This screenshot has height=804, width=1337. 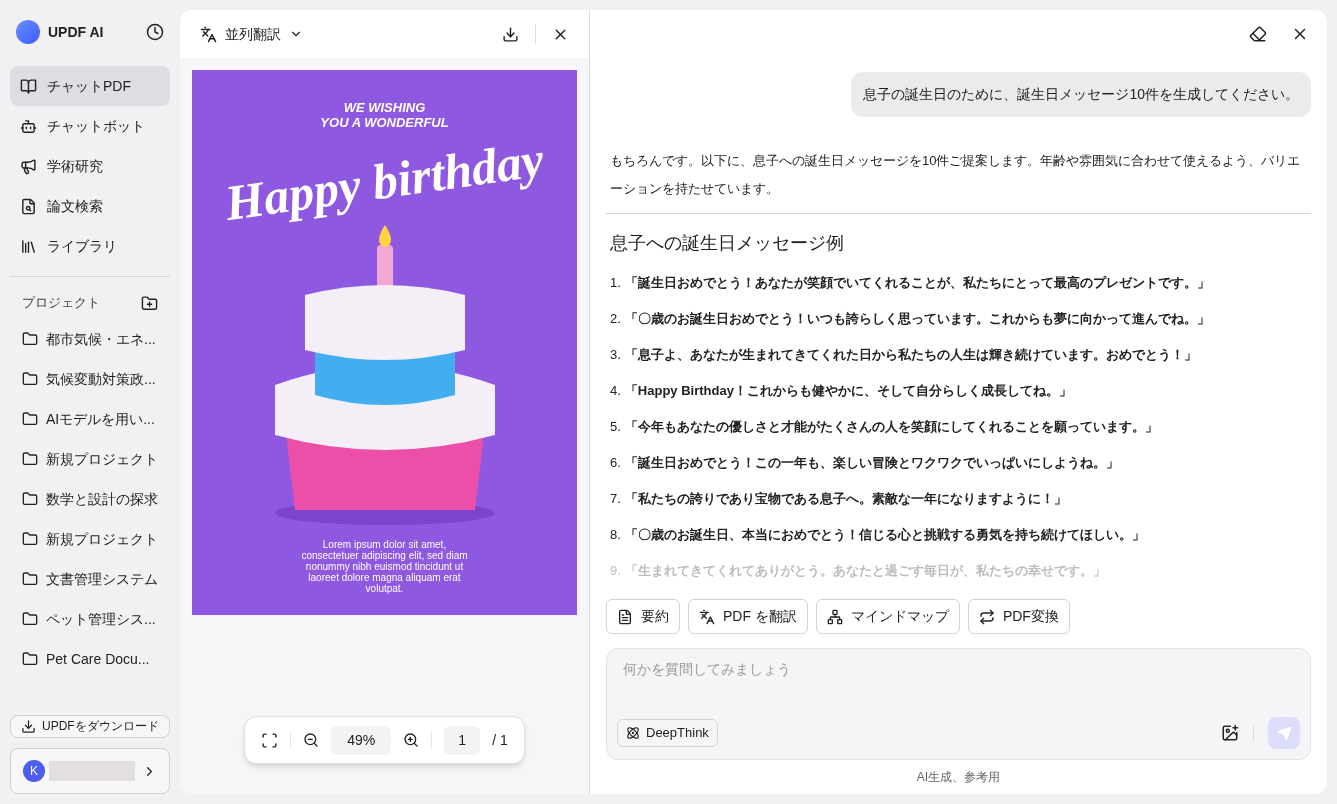 What do you see at coordinates (1081, 94) in the screenshot?
I see `user-message: 息子の誕生日のために、誕生日メッセージ10件を生成してください。` at bounding box center [1081, 94].